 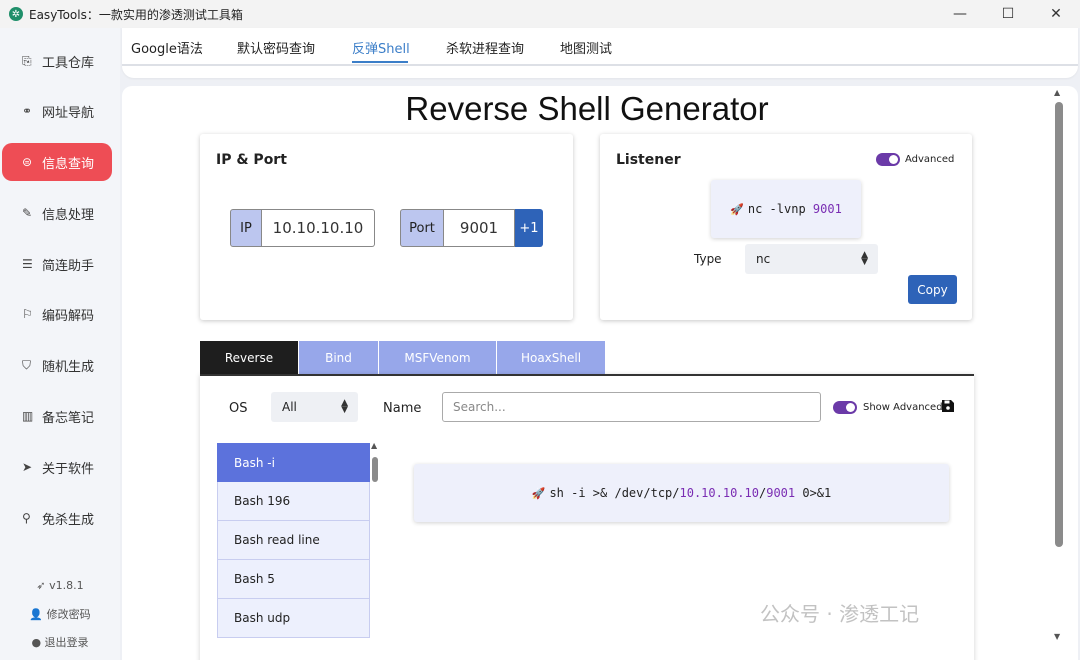 I want to click on port-increment-button: +1, so click(x=529, y=228).